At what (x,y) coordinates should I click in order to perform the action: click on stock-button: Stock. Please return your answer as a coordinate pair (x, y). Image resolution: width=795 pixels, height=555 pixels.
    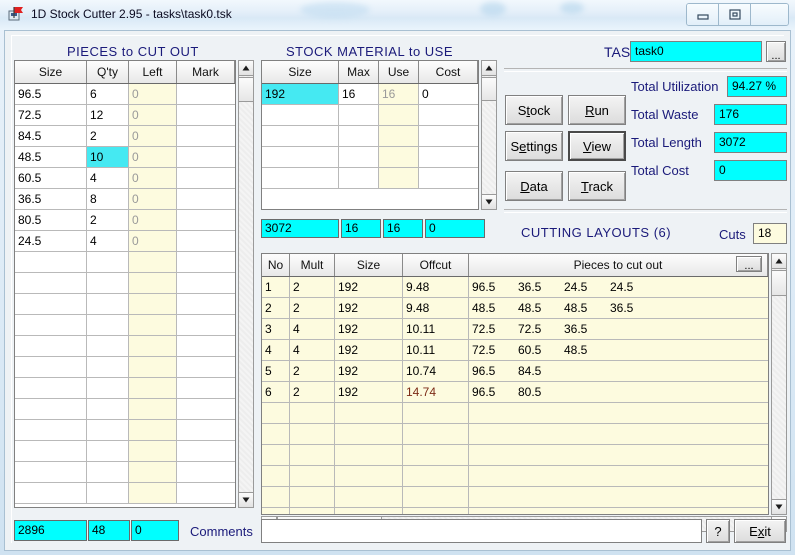
    Looking at the image, I should click on (534, 110).